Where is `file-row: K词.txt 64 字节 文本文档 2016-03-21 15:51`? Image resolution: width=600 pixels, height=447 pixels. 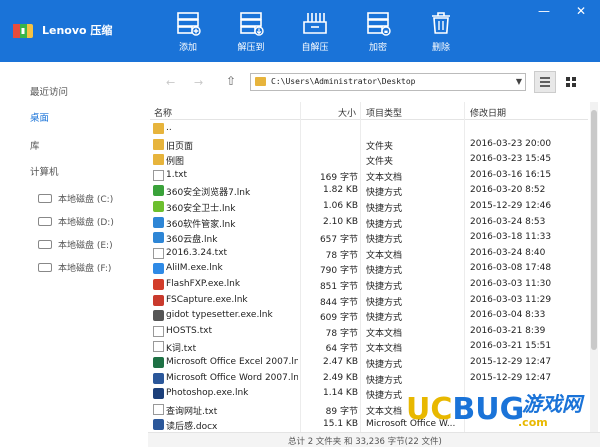
file-row: K词.txt 64 字节 文本文档 2016-03-21 15:51 is located at coordinates (369, 347).